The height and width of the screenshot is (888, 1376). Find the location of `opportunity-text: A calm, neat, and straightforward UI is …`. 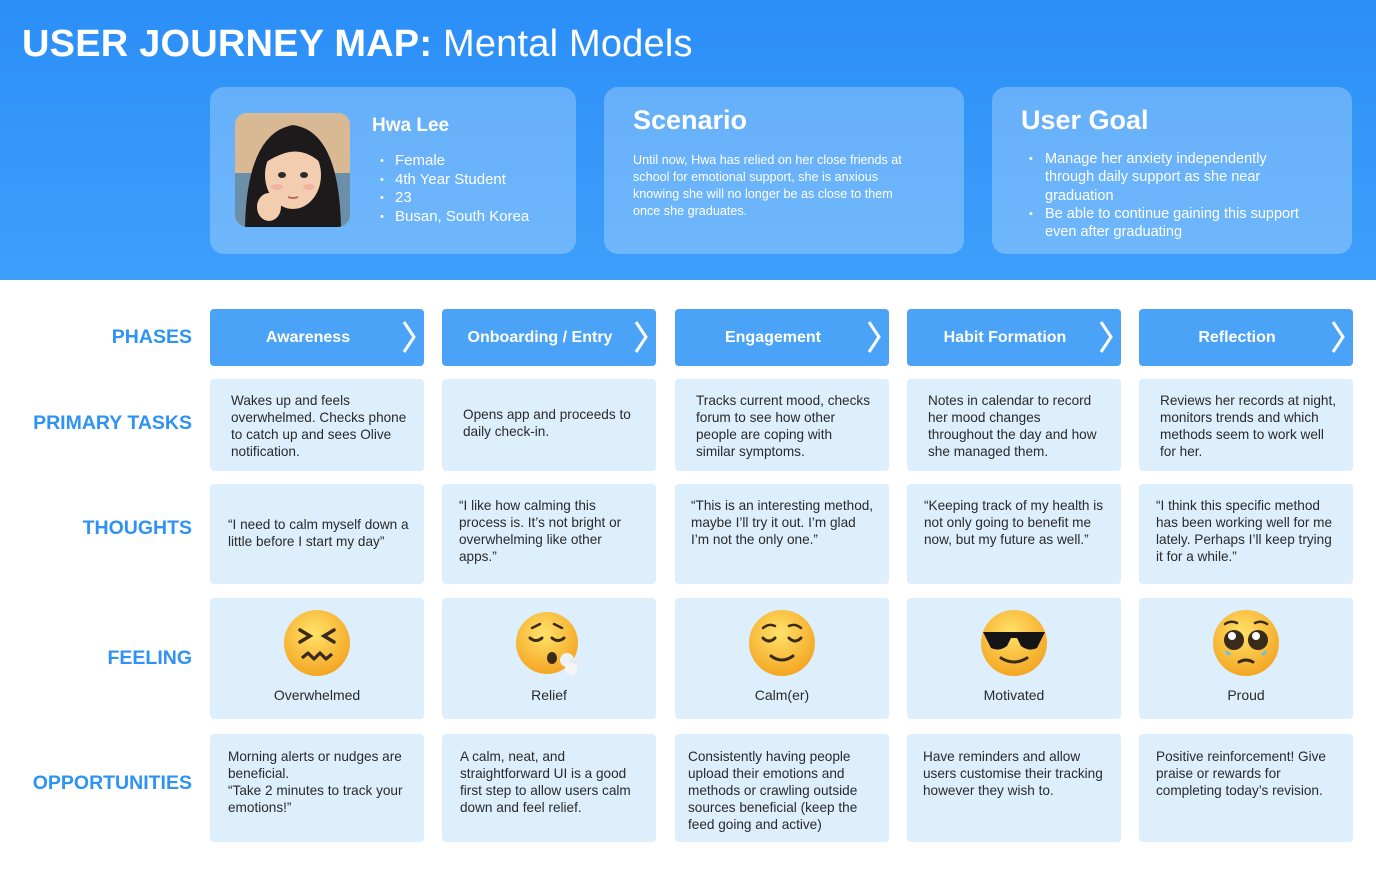

opportunity-text: A calm, neat, and straightforward UI is … is located at coordinates (545, 782).